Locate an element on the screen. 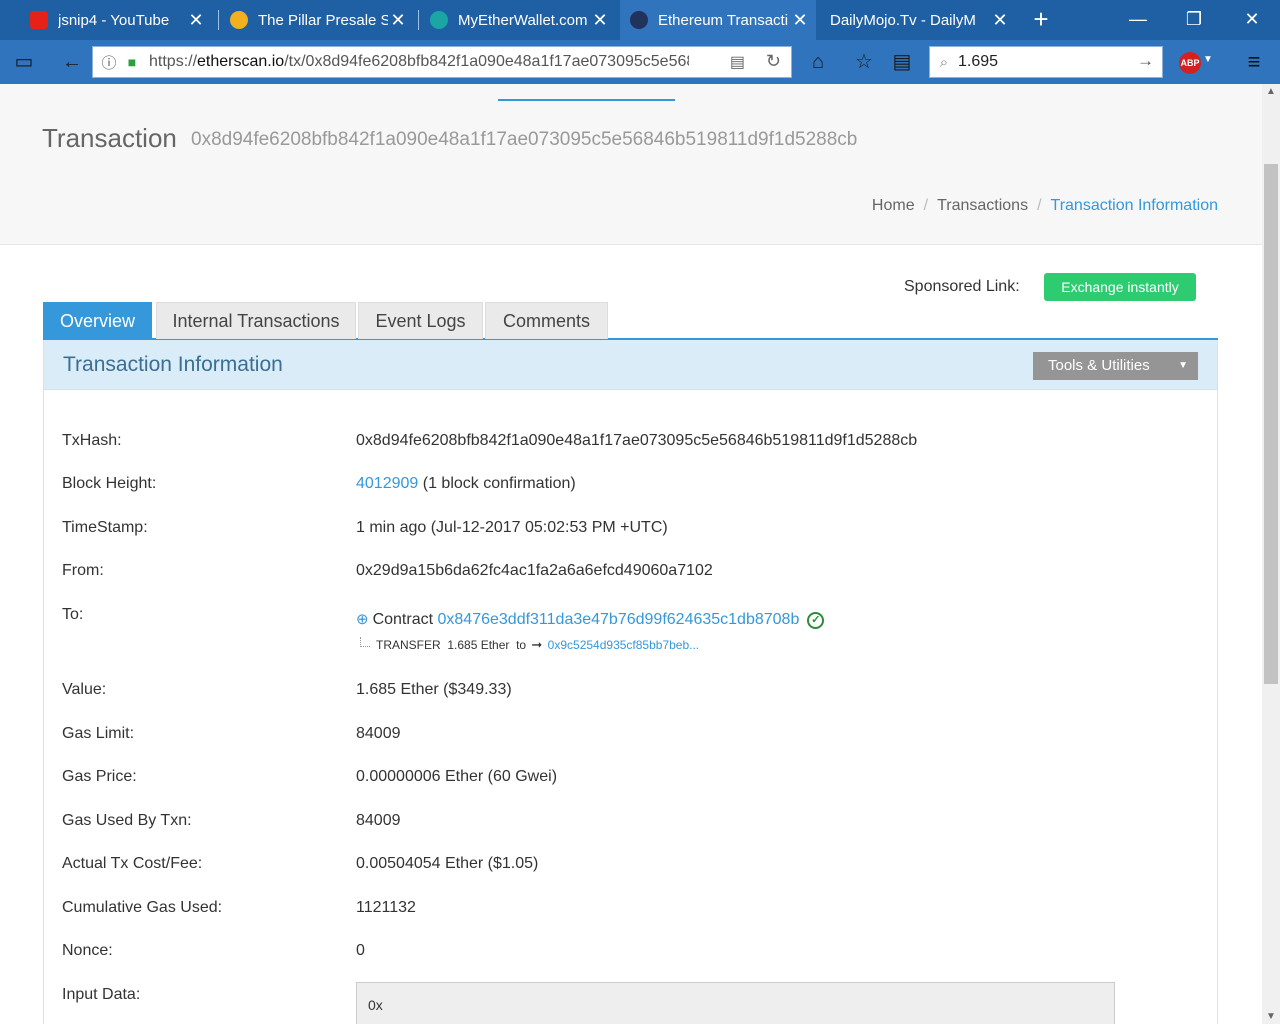 The width and height of the screenshot is (1280, 1024). browser-tab-title: Ethereum Transacti is located at coordinates (723, 20).